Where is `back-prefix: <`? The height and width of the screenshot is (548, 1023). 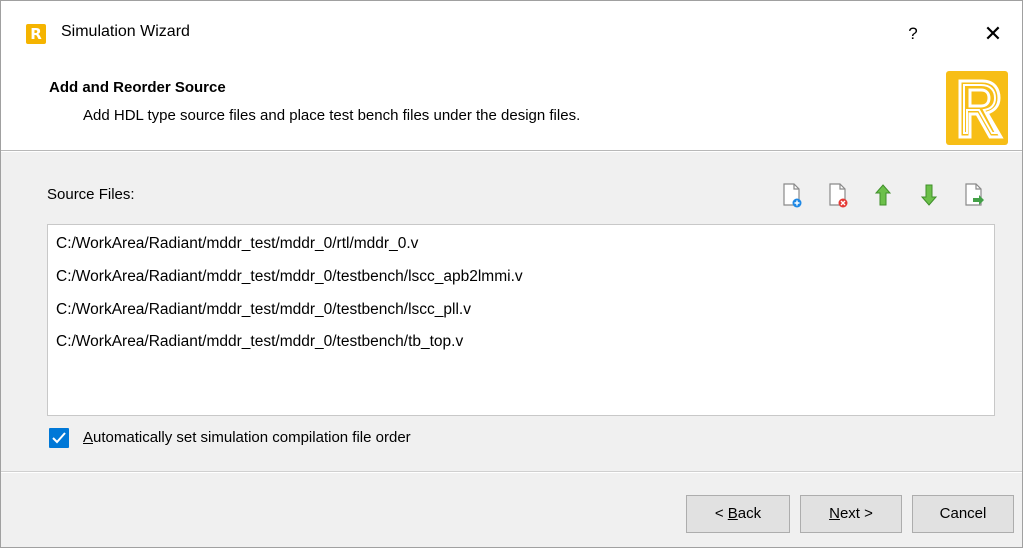 back-prefix: < is located at coordinates (721, 513).